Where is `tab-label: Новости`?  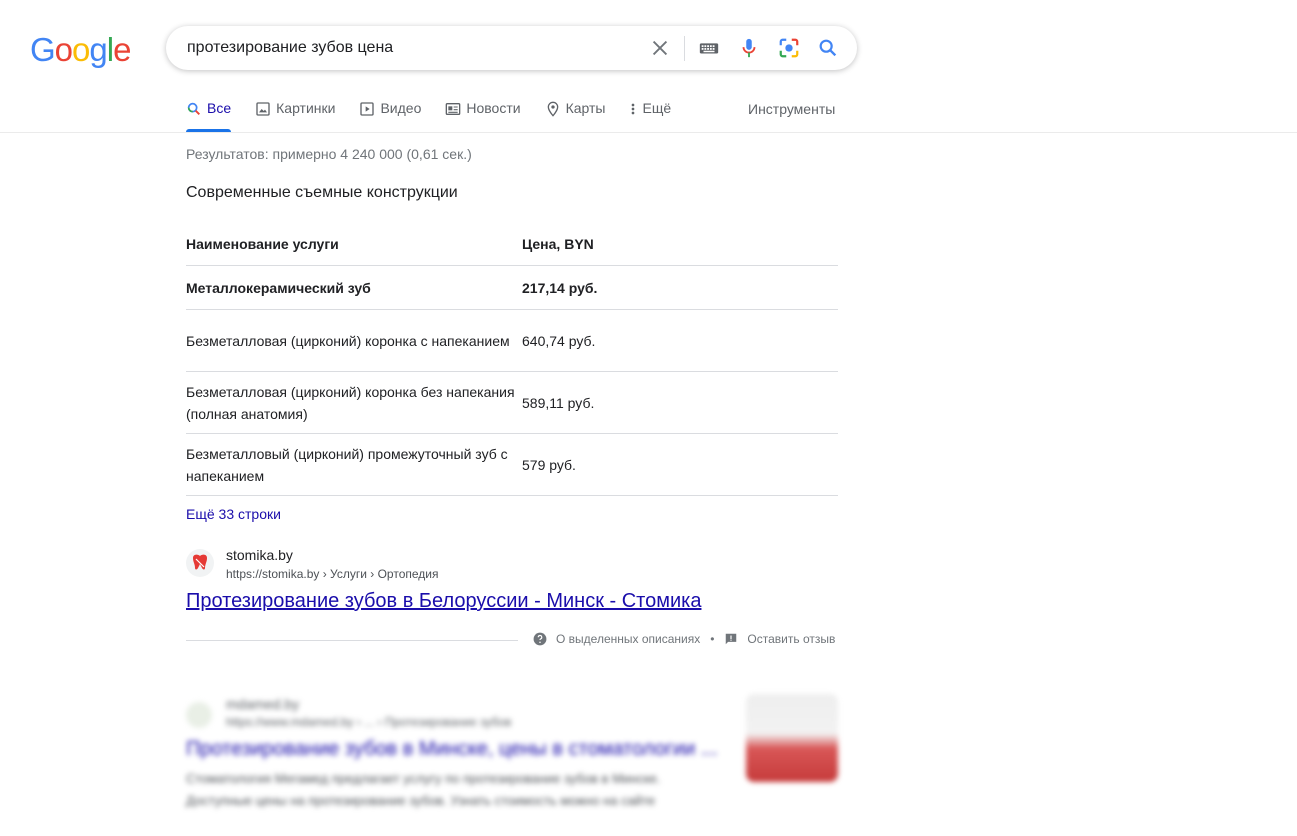
tab-label: Новости is located at coordinates (493, 108).